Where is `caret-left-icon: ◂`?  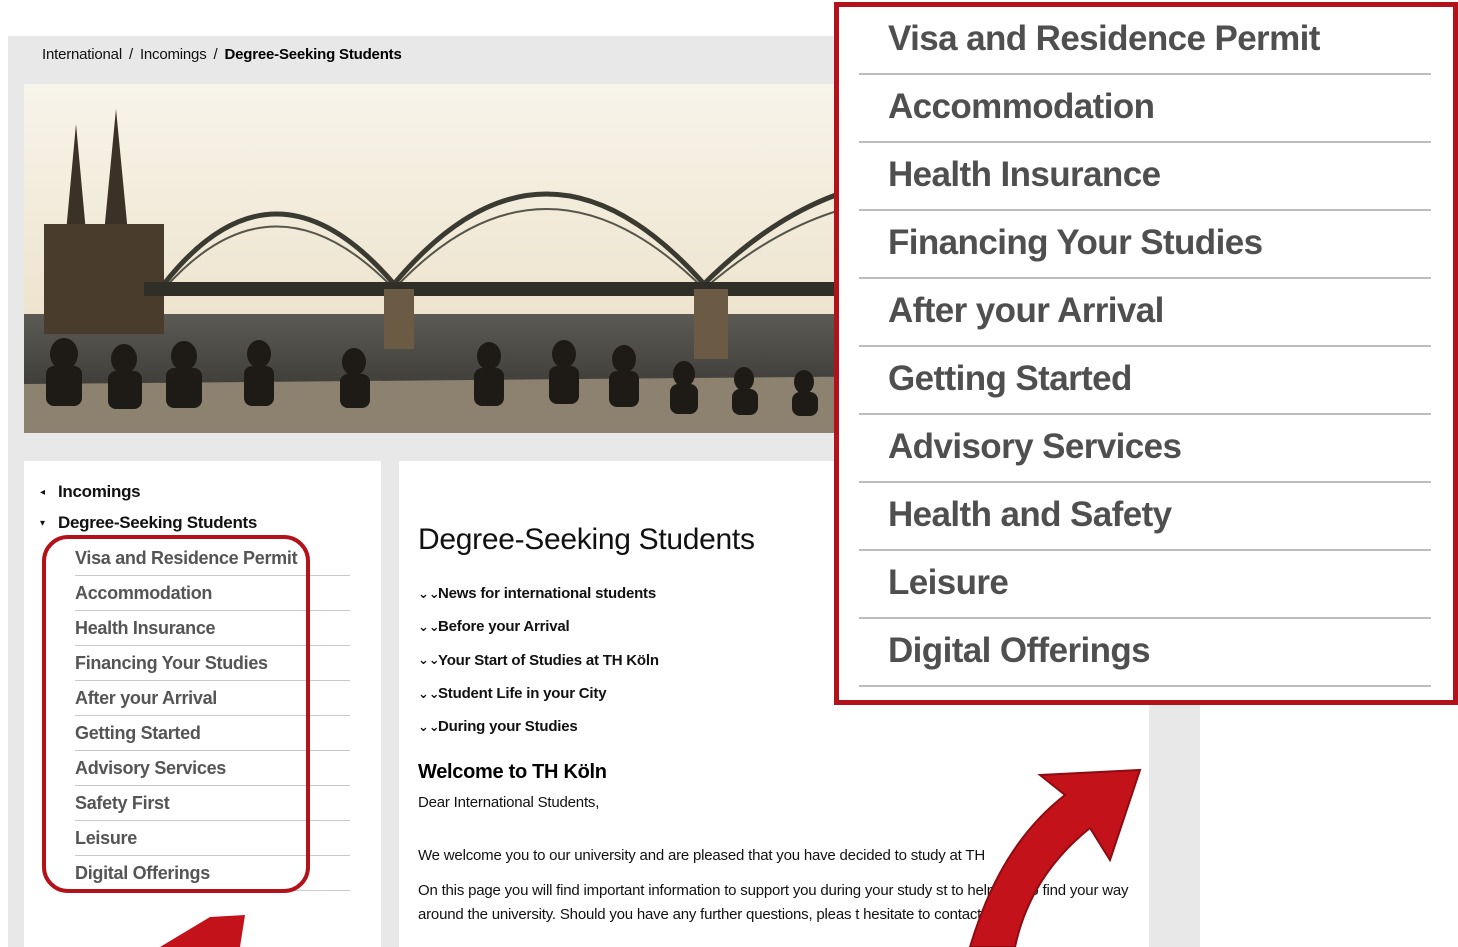
caret-left-icon: ◂ is located at coordinates (42, 492).